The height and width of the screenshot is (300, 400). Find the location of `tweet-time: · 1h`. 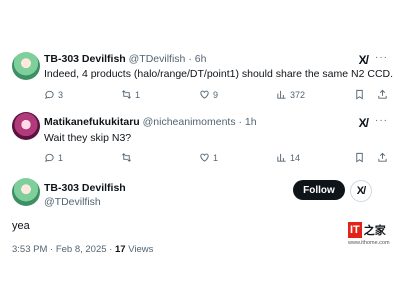

tweet-time: · 1h is located at coordinates (248, 122).